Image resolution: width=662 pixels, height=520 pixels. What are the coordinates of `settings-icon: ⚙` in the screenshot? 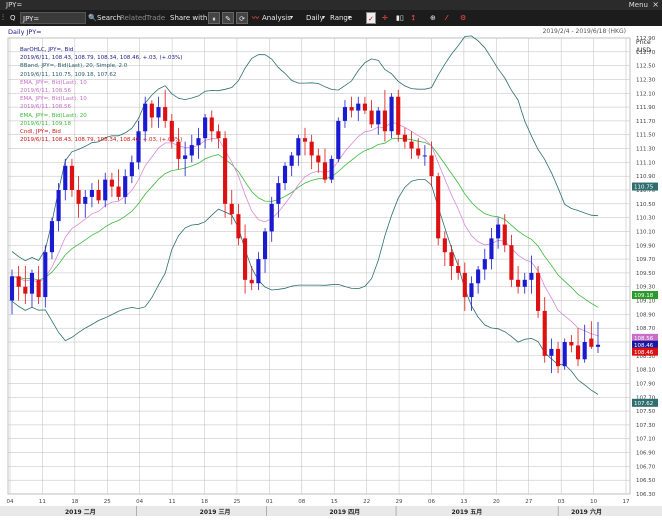 It's located at (463, 18).